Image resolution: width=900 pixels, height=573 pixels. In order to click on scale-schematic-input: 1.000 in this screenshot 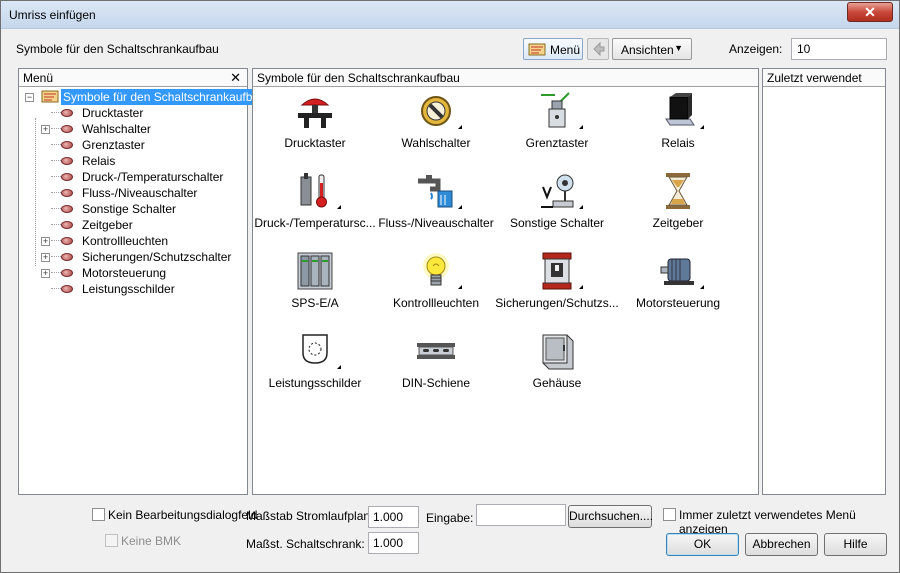, I will do `click(393, 517)`.